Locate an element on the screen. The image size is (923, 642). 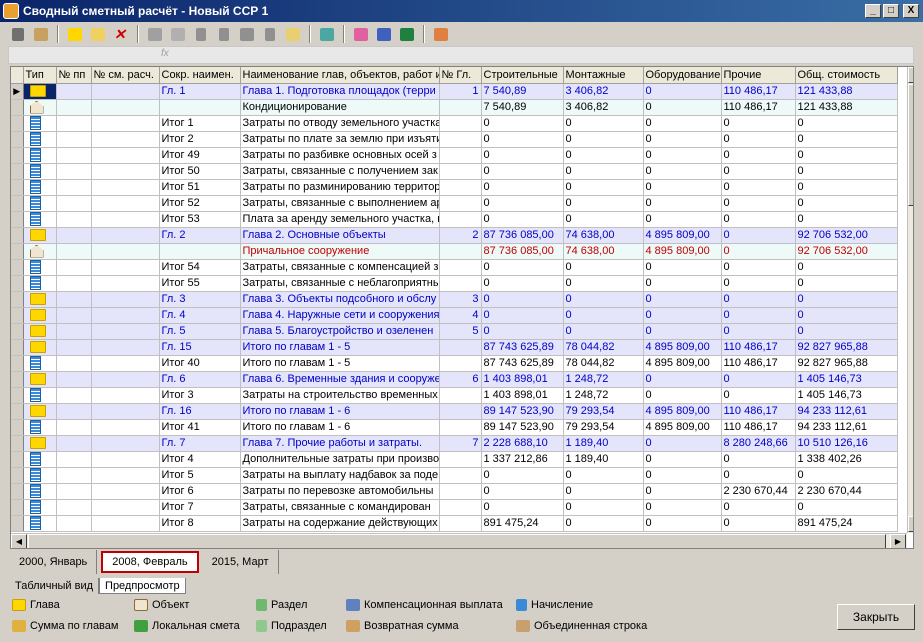
row-indicator: ▶ is located at coordinates (17, 91).